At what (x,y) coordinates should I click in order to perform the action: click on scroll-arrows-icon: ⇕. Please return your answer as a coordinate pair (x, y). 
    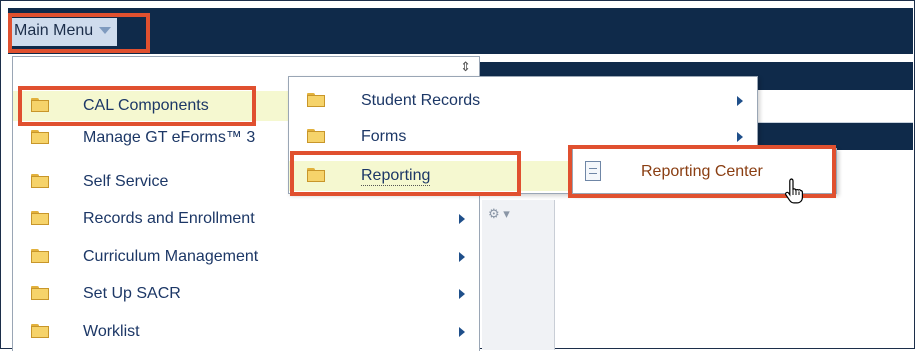
    Looking at the image, I should click on (465, 67).